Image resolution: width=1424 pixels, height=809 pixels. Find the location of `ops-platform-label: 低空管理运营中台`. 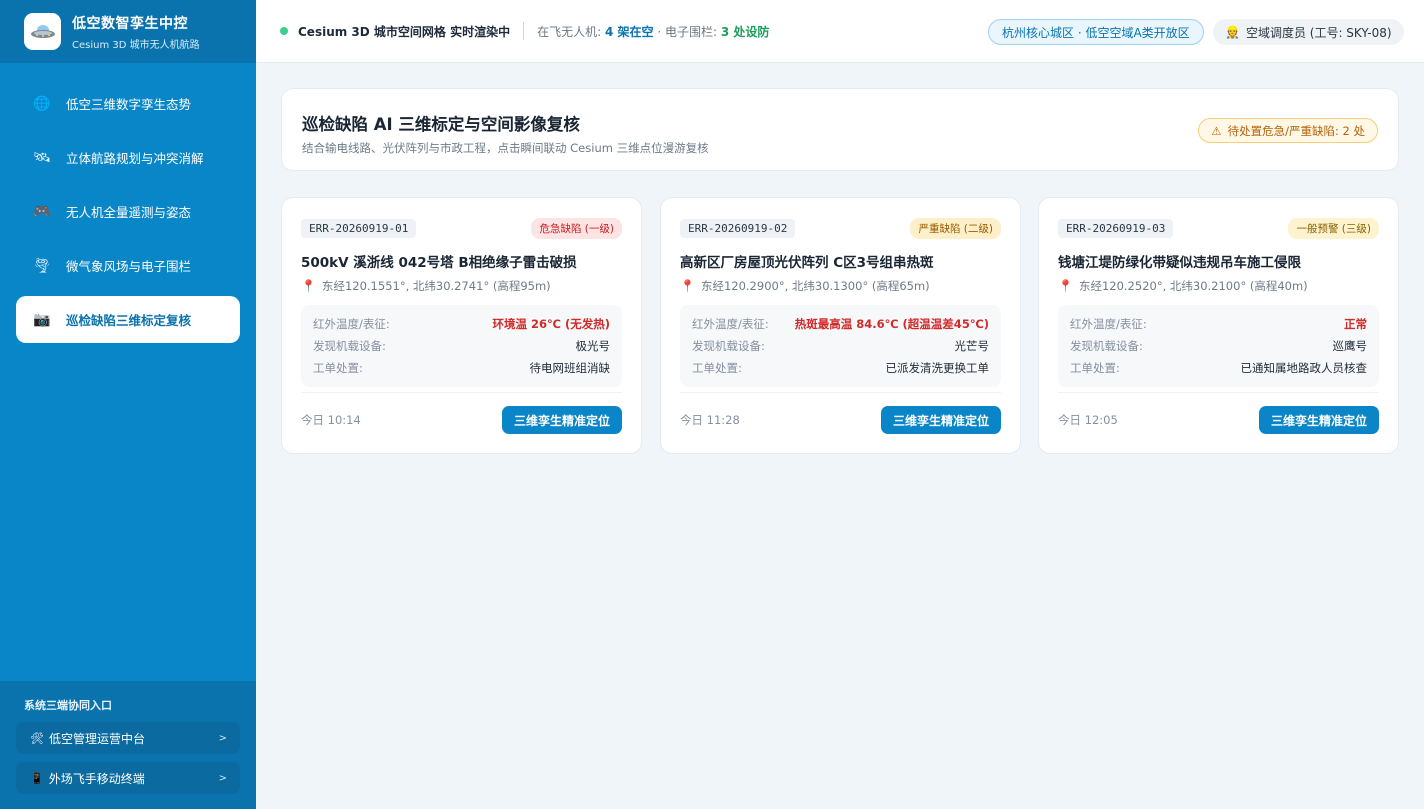

ops-platform-label: 低空管理运营中台 is located at coordinates (96, 738).